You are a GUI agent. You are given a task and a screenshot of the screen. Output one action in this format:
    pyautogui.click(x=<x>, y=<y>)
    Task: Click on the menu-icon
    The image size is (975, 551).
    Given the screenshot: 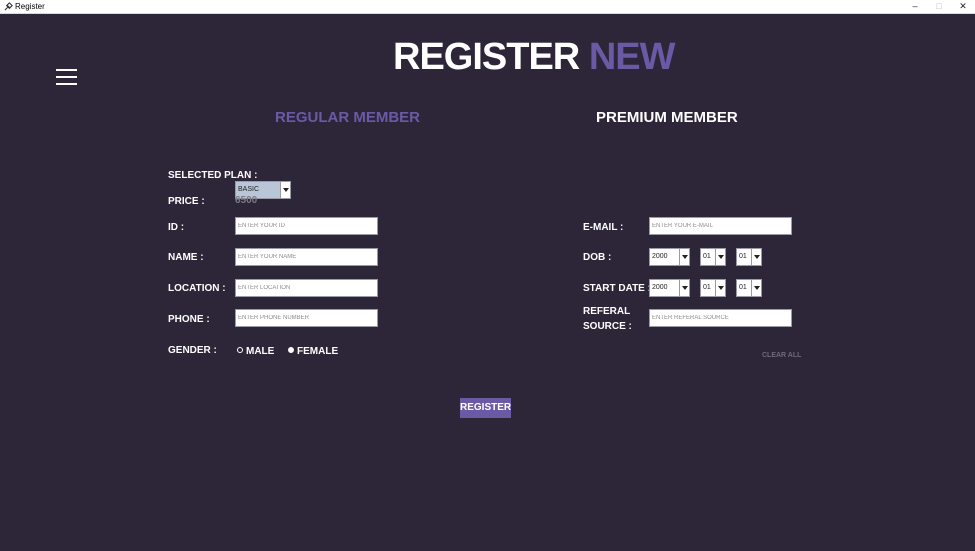 What is the action you would take?
    pyautogui.click(x=66, y=77)
    